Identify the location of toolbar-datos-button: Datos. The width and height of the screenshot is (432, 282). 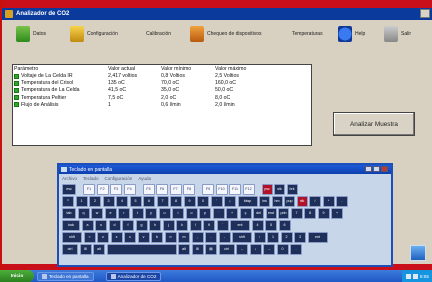
(34, 34).